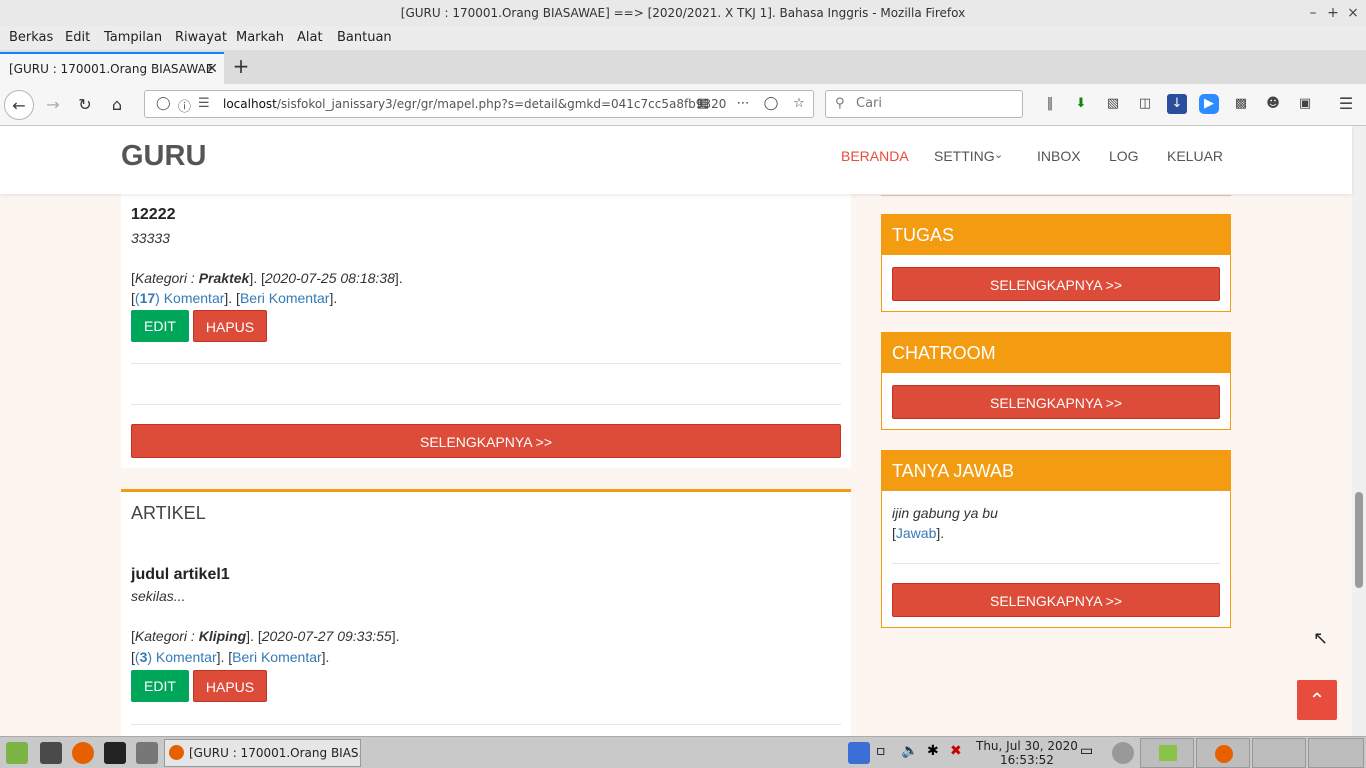  Describe the element at coordinates (1273, 104) in the screenshot. I see `account-icon: ☻` at that location.